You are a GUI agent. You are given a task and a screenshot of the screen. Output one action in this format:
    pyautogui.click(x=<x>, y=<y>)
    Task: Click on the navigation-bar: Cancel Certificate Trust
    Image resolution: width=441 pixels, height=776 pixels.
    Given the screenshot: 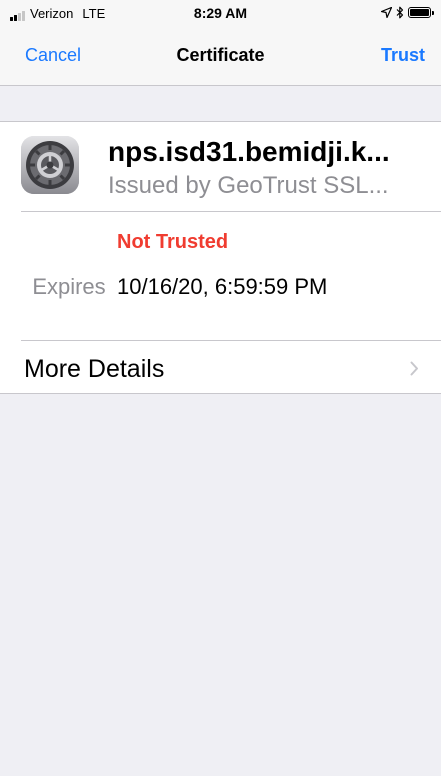 What is the action you would take?
    pyautogui.click(x=220, y=56)
    